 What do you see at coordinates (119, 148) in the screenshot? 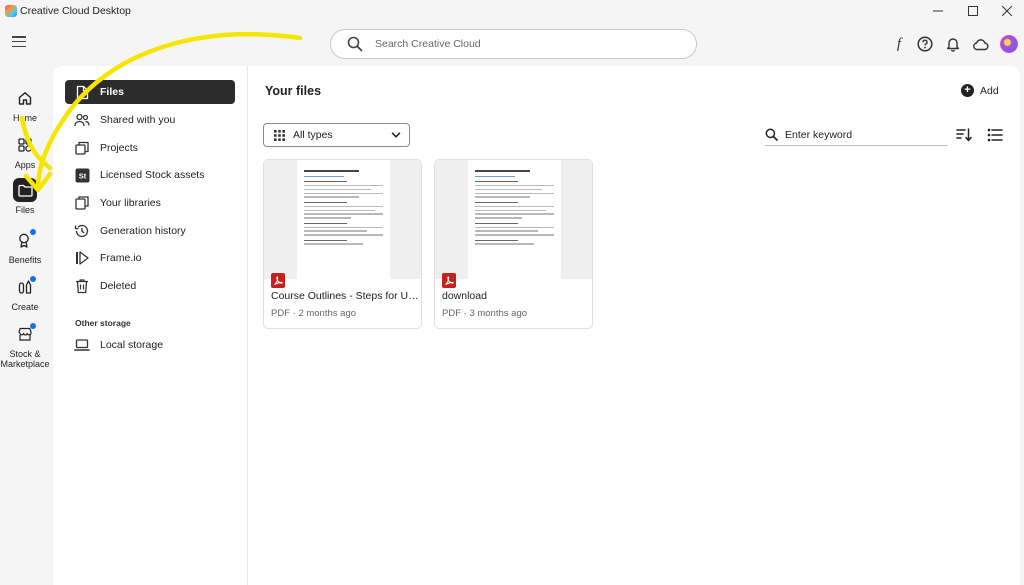
I see `subnav-label: Projects` at bounding box center [119, 148].